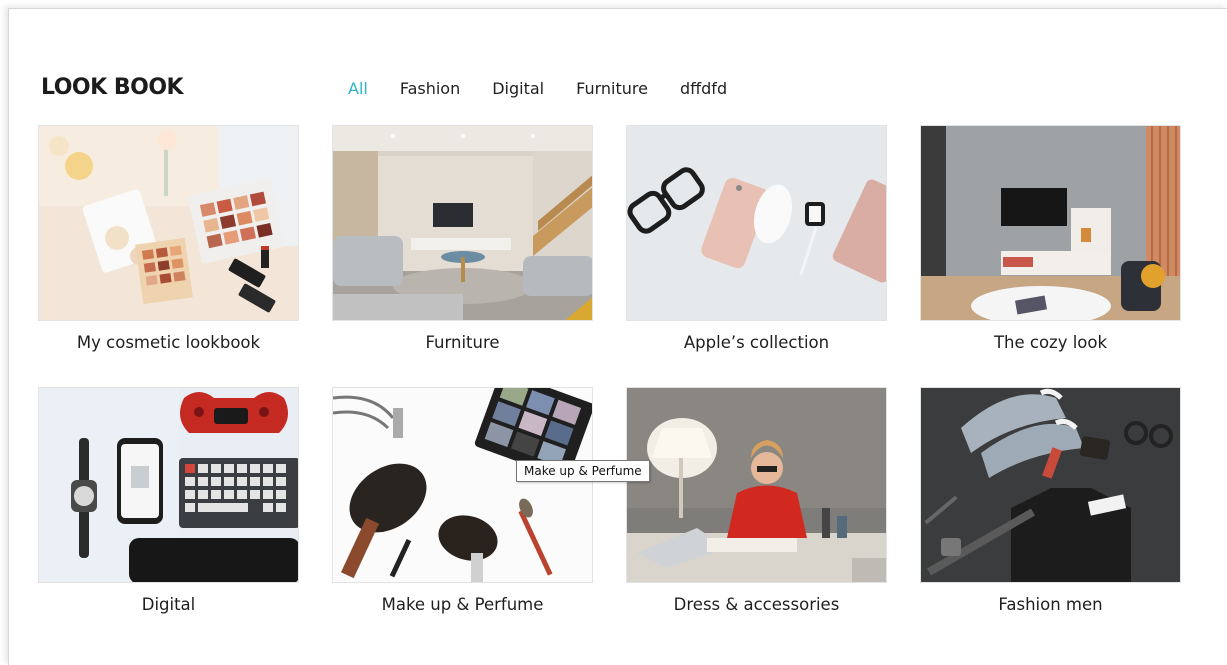  I want to click on lookbook-caption: Make up & Perfume, so click(462, 605).